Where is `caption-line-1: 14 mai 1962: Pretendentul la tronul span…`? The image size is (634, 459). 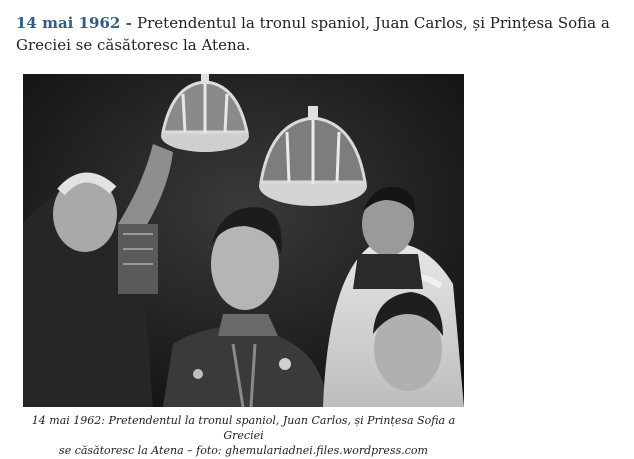
caption-line-1: 14 mai 1962: Pretendentul la tronul span… is located at coordinates (243, 428).